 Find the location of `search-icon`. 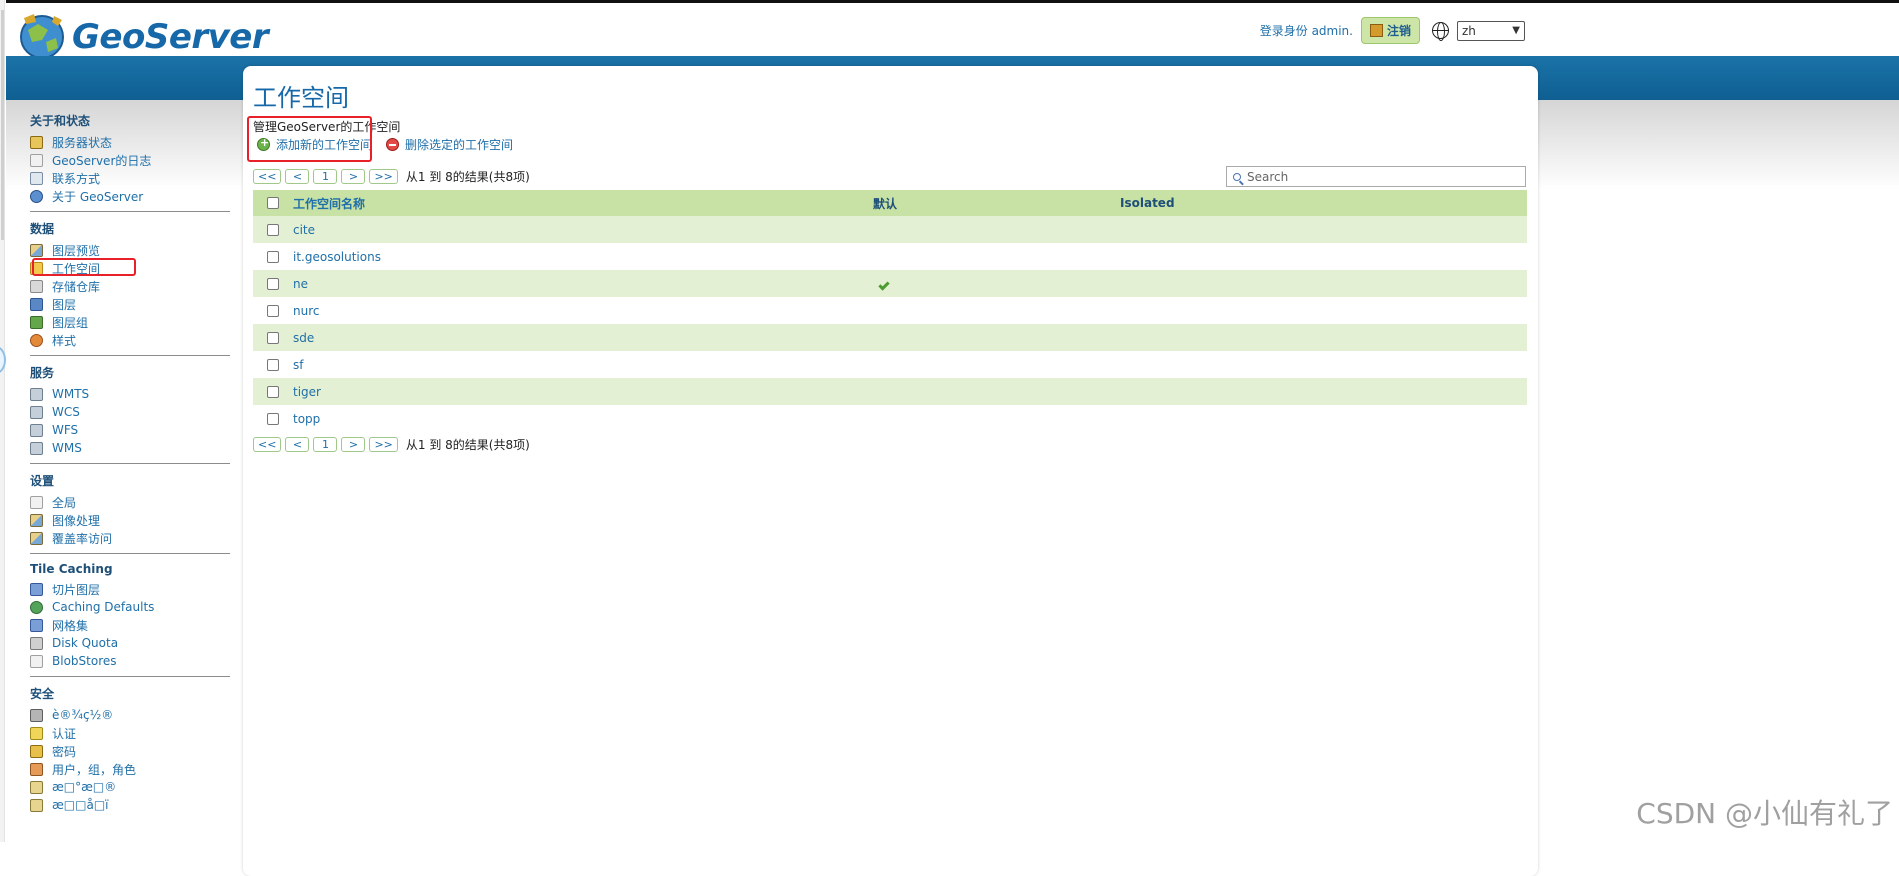

search-icon is located at coordinates (1237, 176).